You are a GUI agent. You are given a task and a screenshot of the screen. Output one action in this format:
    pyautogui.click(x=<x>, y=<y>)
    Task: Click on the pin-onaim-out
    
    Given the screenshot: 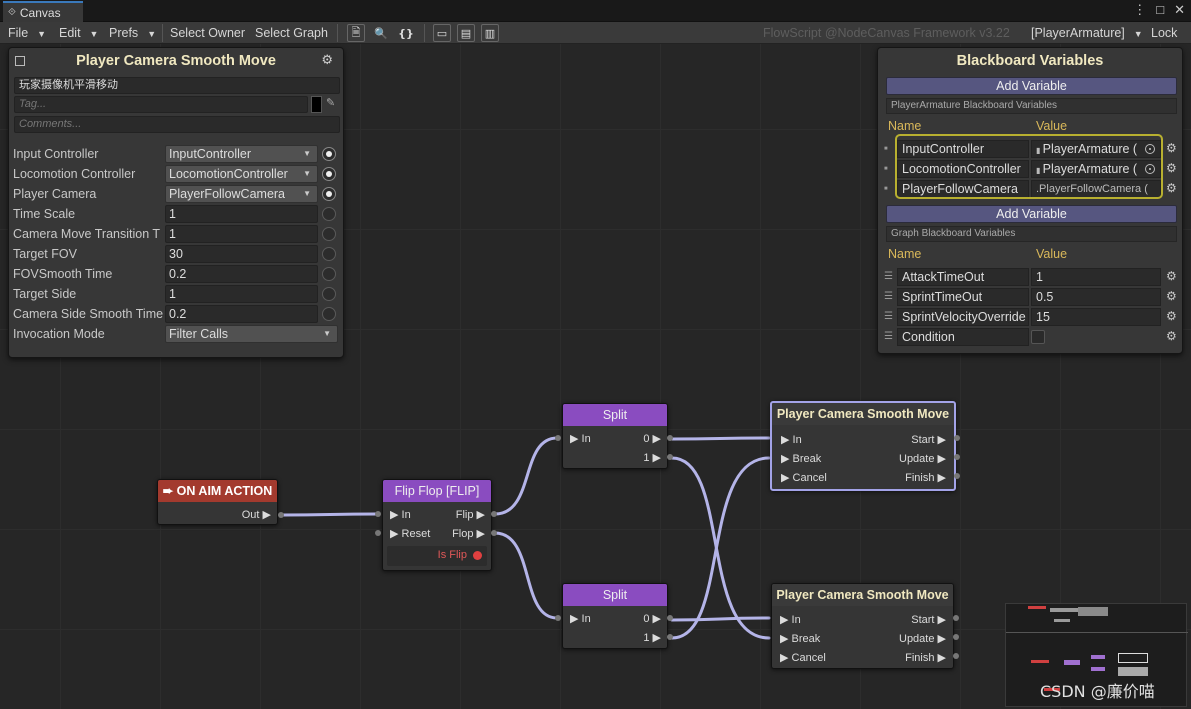 What is the action you would take?
    pyautogui.click(x=281, y=515)
    